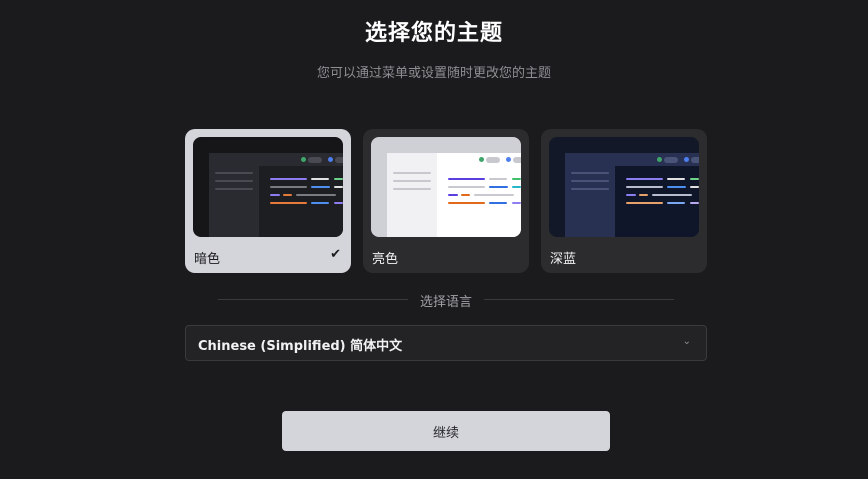 The width and height of the screenshot is (868, 479). Describe the element at coordinates (207, 259) in the screenshot. I see `theme-label-dark: 暗色` at that location.